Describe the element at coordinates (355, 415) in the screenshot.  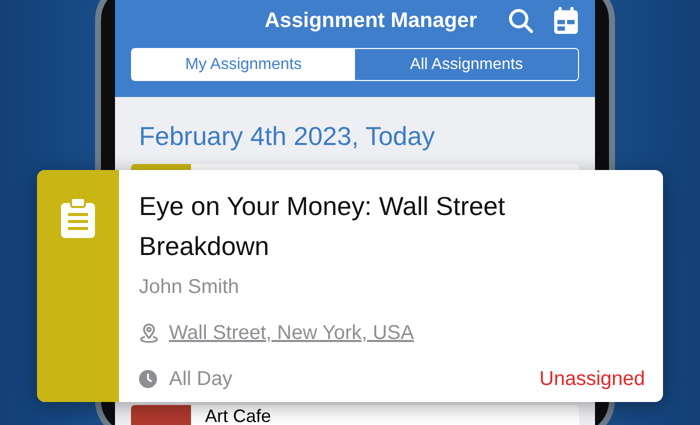
I see `assignment-card: Art Cafe` at that location.